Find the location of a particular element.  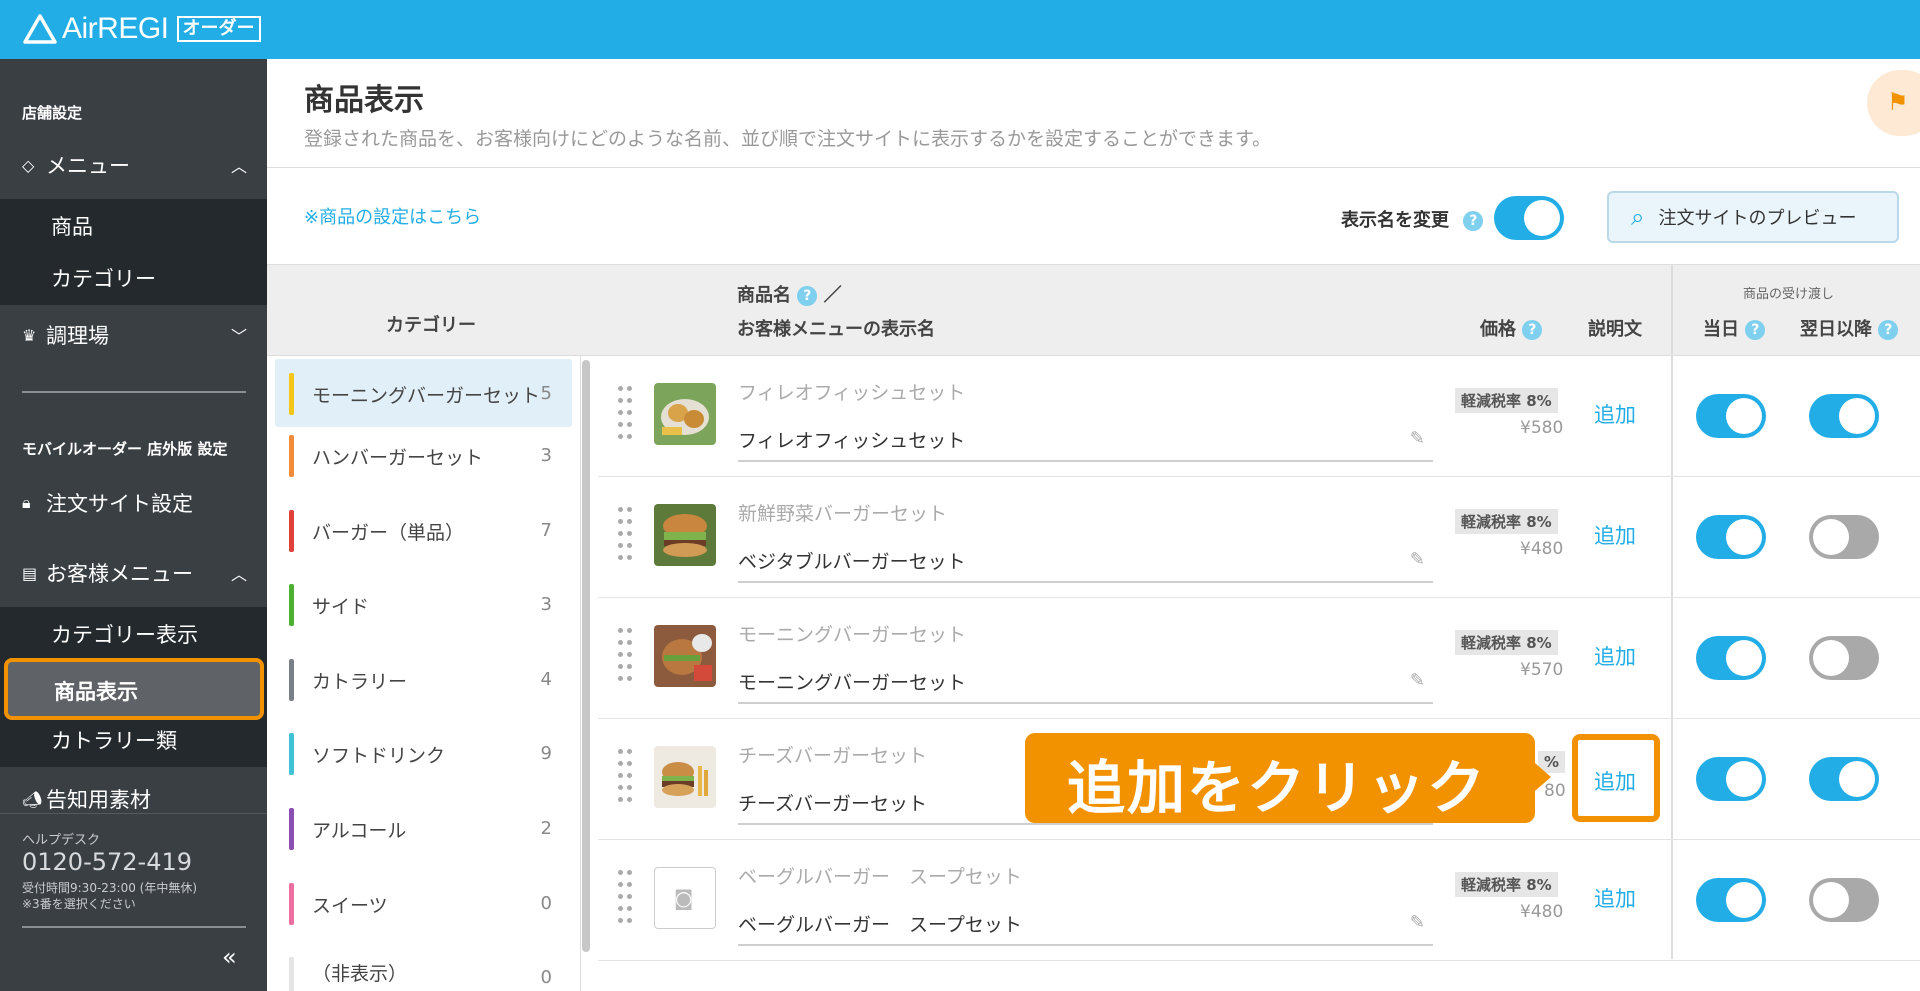

category-item: アルコール 2 is located at coordinates (423, 828).